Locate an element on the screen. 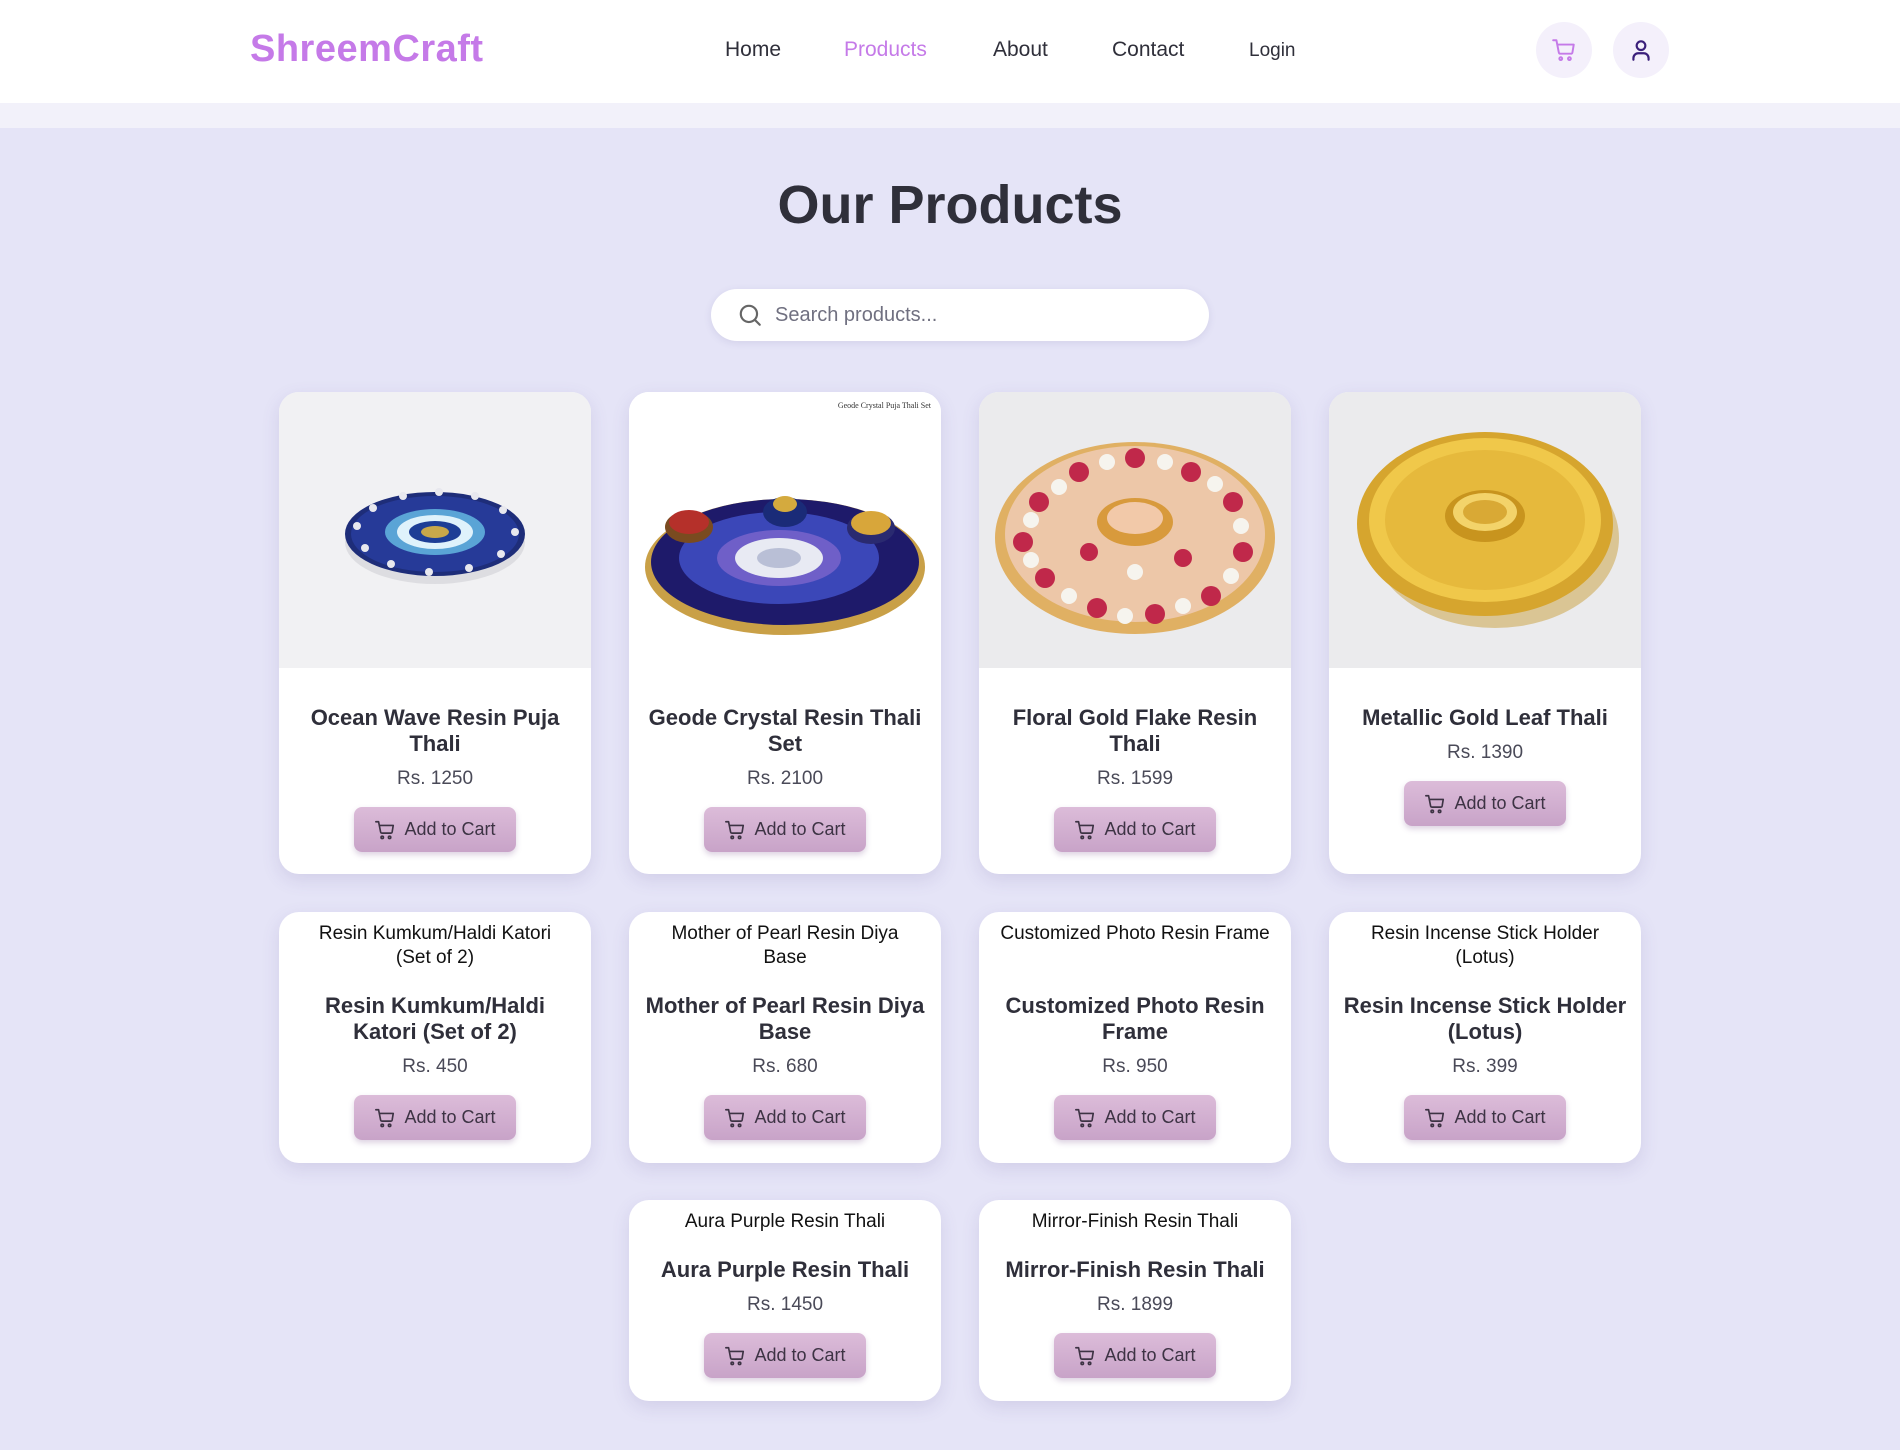 The height and width of the screenshot is (1450, 1900). product-title: Customized Photo Resin Frame is located at coordinates (1135, 1019).